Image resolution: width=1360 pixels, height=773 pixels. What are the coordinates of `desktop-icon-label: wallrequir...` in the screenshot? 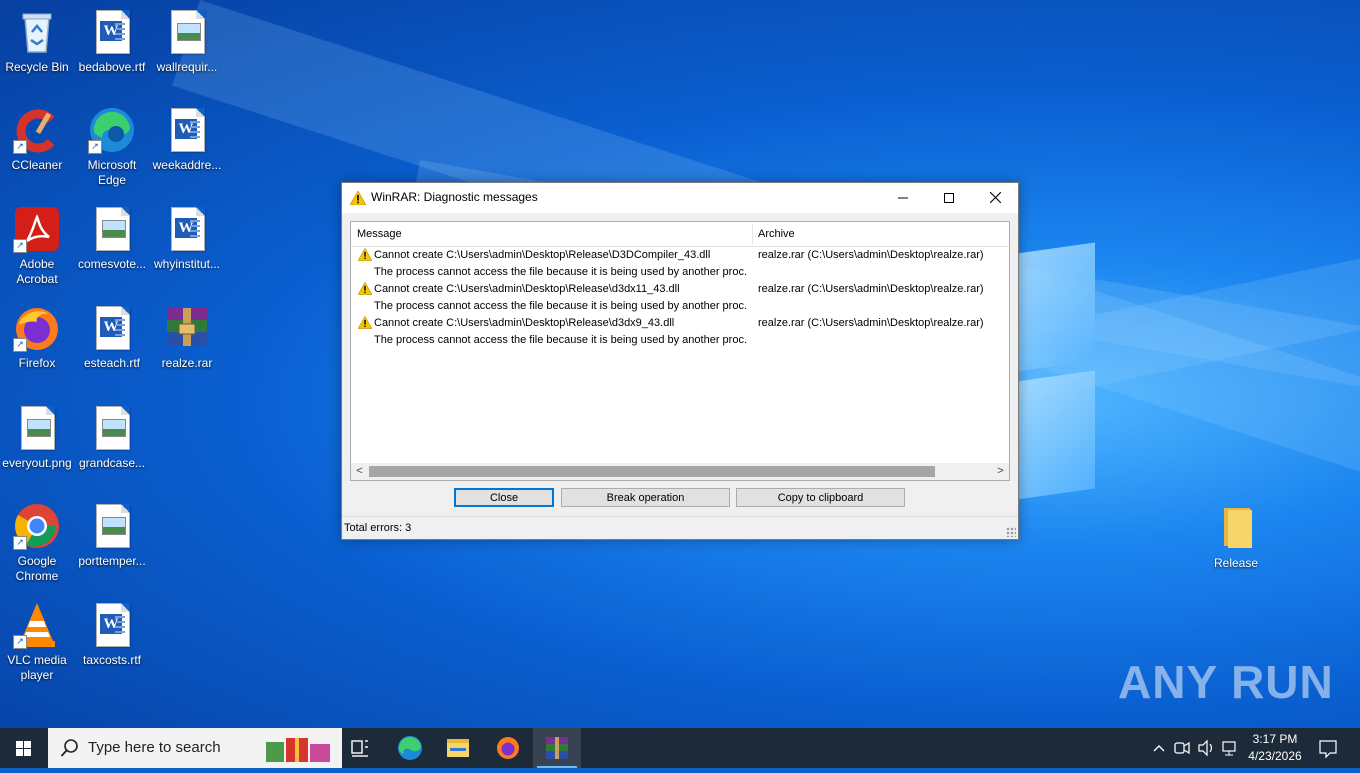 It's located at (187, 67).